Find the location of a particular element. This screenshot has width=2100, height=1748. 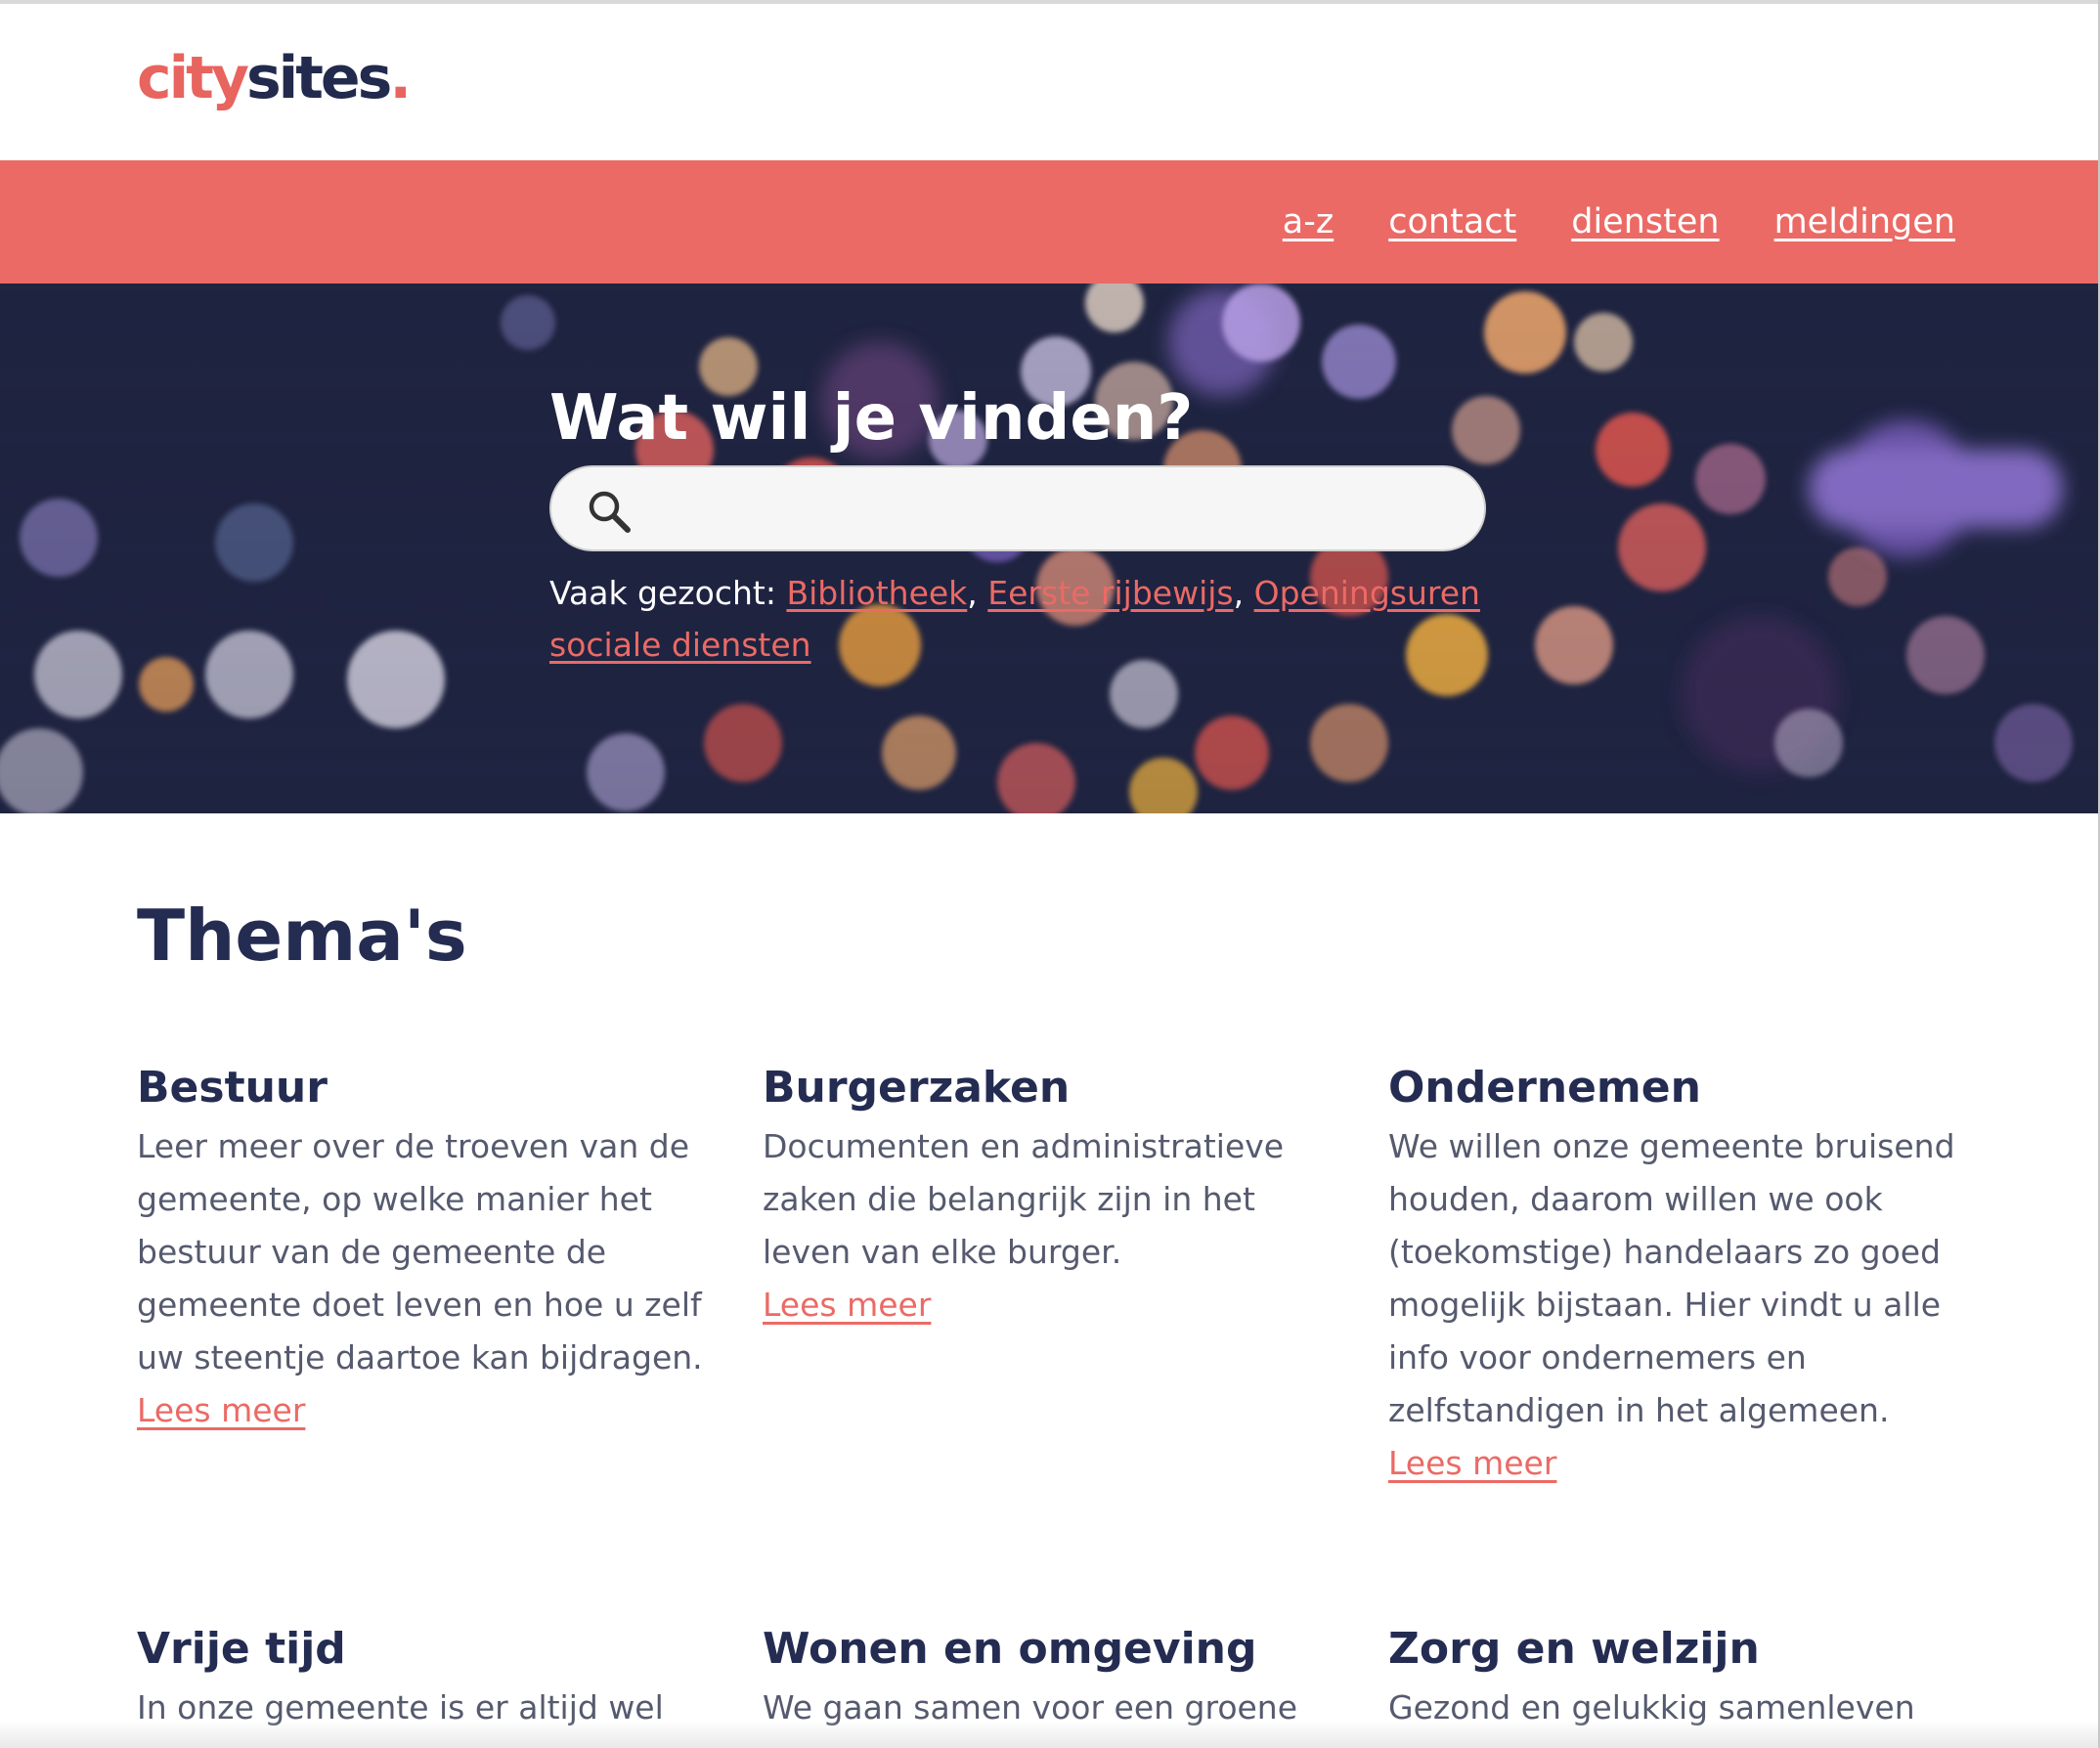

citysites-logo: citysites. is located at coordinates (274, 78).